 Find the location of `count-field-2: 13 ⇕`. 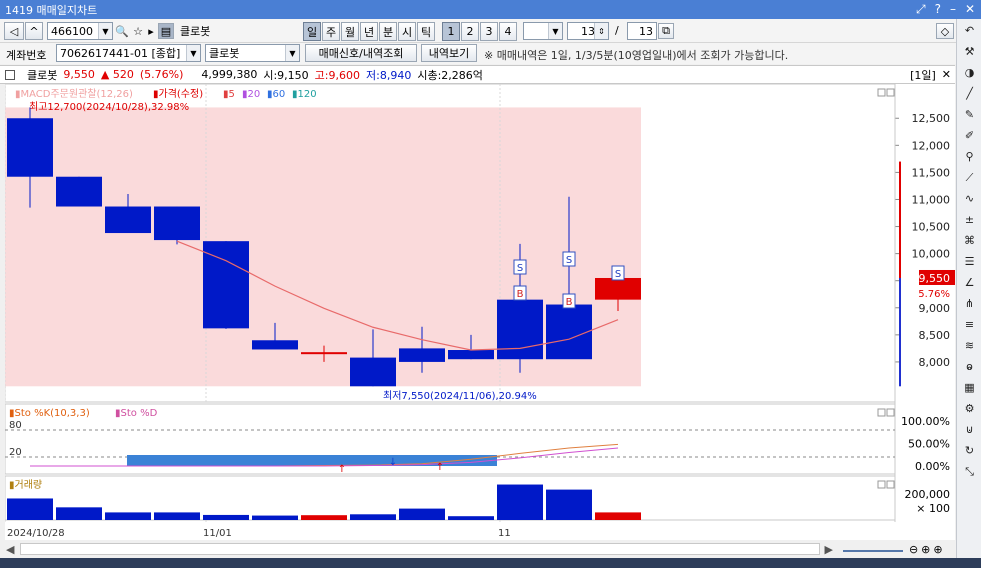

count-field-2: 13 ⇕ is located at coordinates (588, 31).